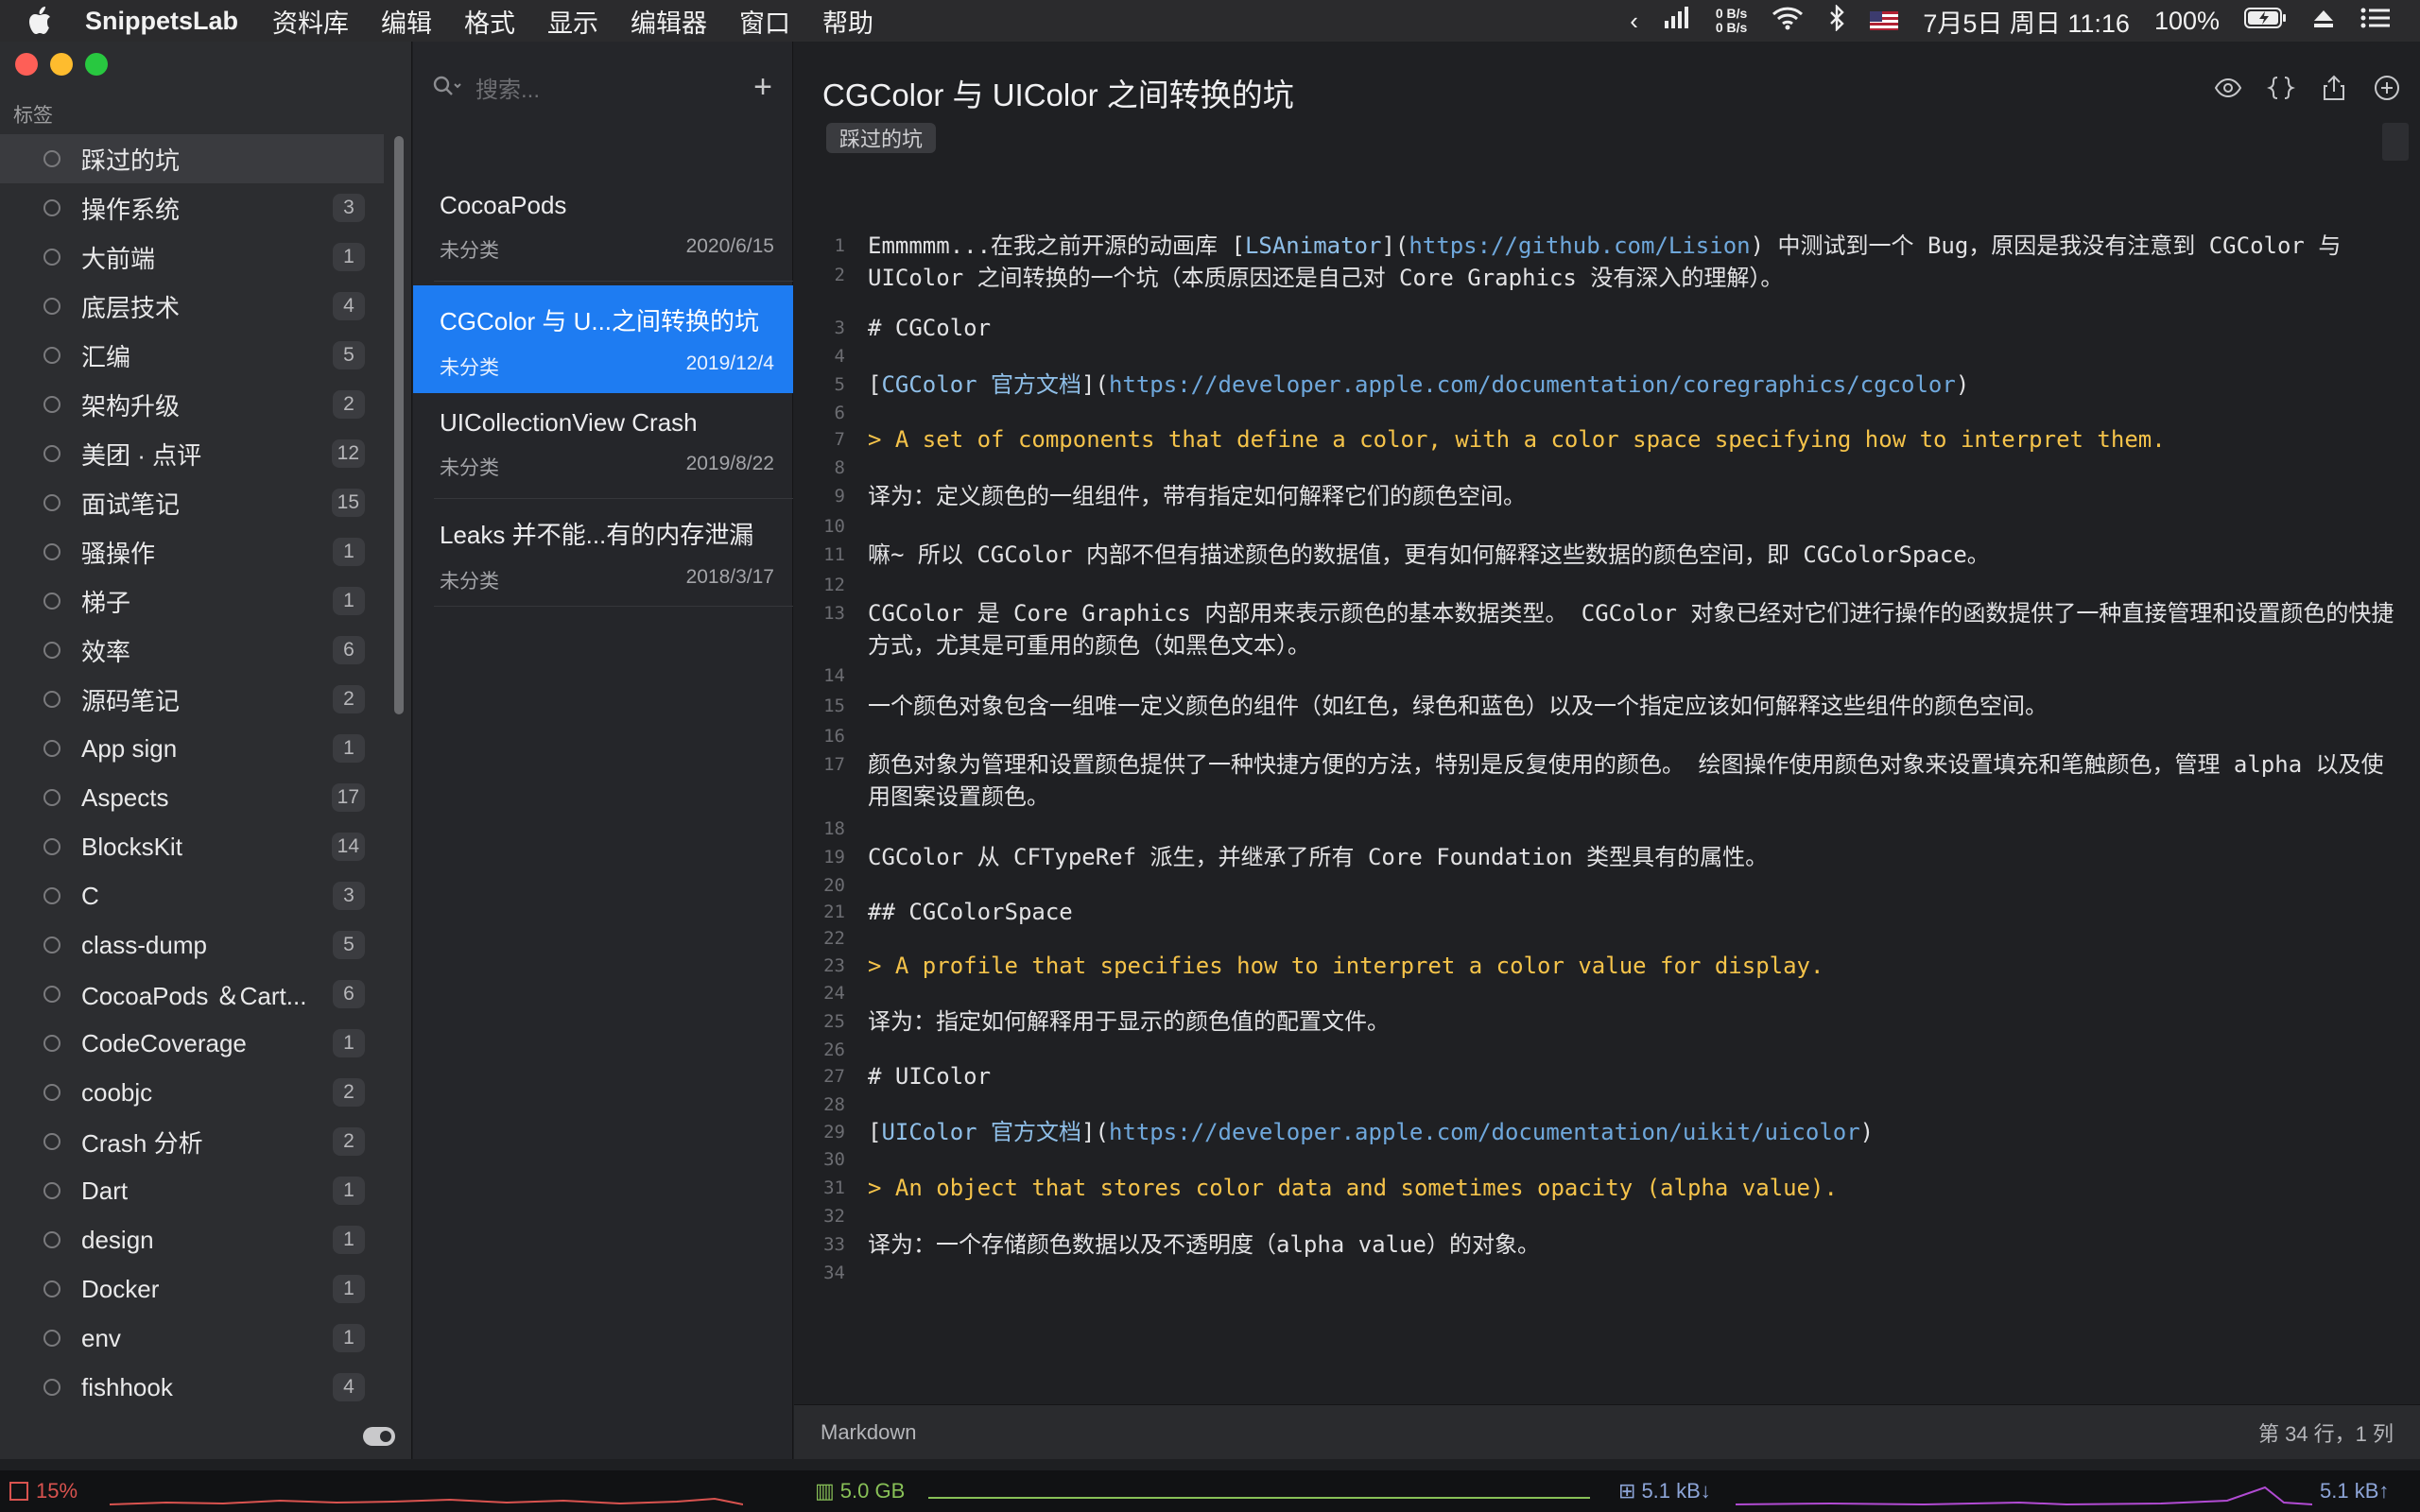 This screenshot has height=1512, width=2420. Describe the element at coordinates (2323, 21) in the screenshot. I see `eject-icon` at that location.